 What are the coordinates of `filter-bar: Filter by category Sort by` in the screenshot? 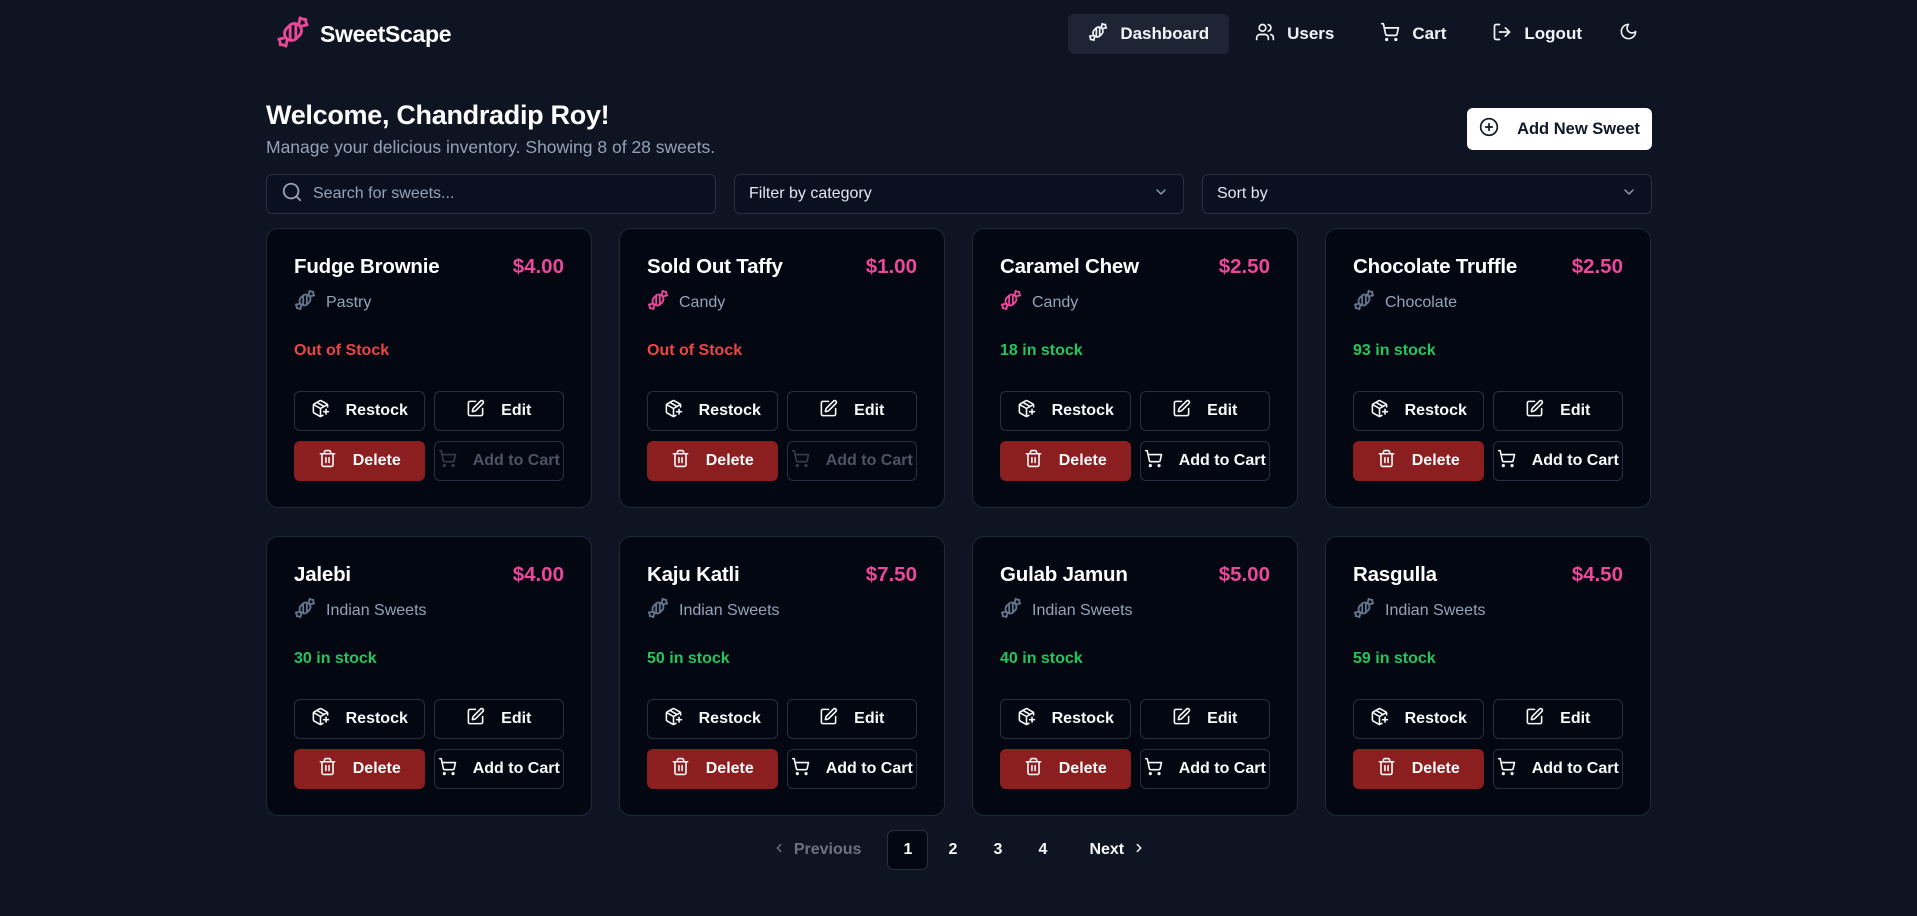 It's located at (959, 194).